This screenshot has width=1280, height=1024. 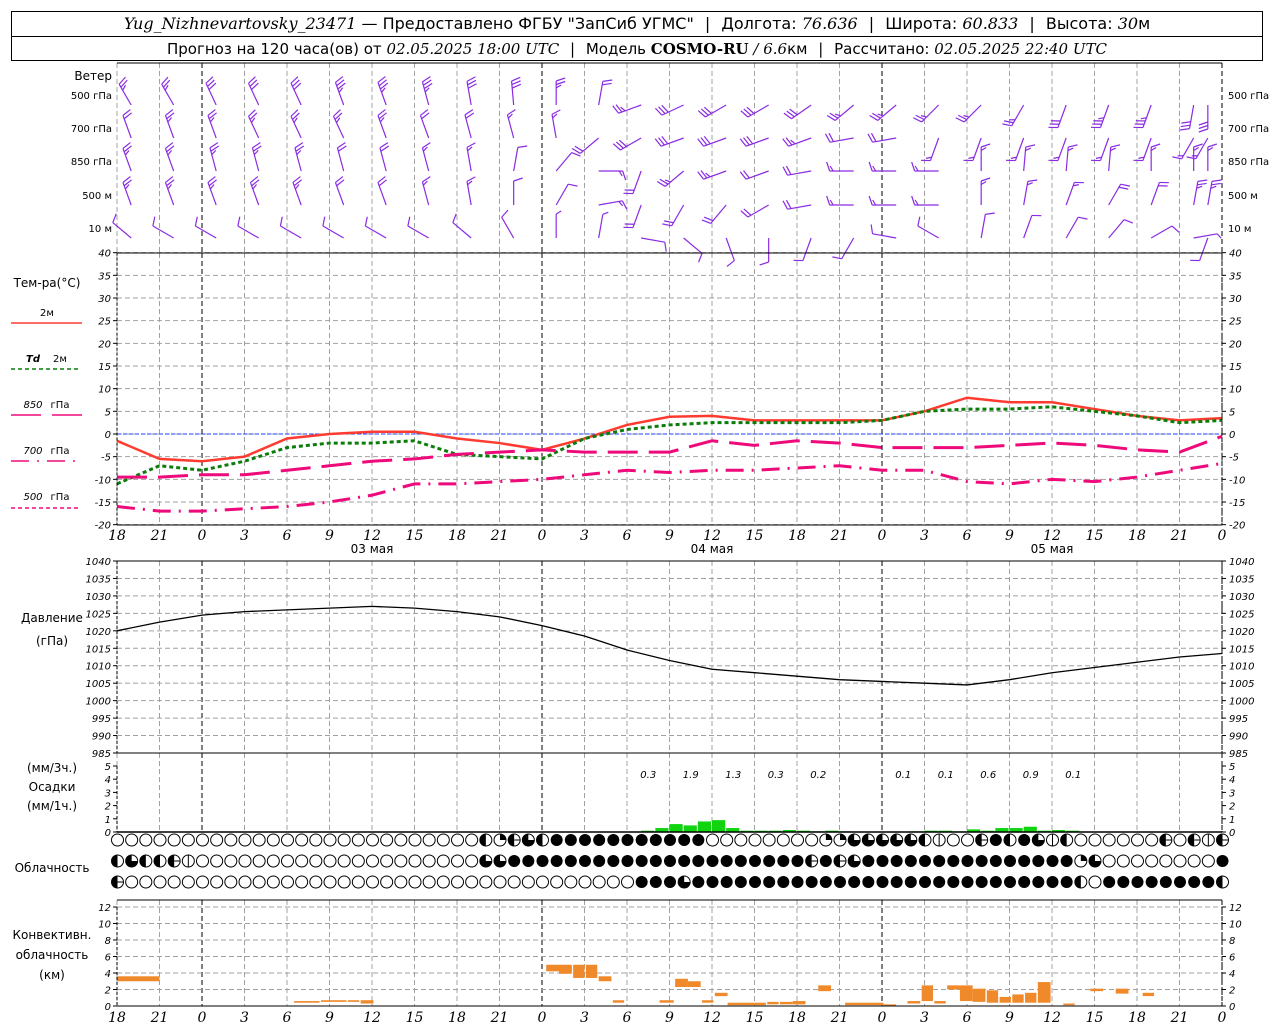 What do you see at coordinates (101, 719) in the screenshot?
I see `pressure-tick-label: 995` at bounding box center [101, 719].